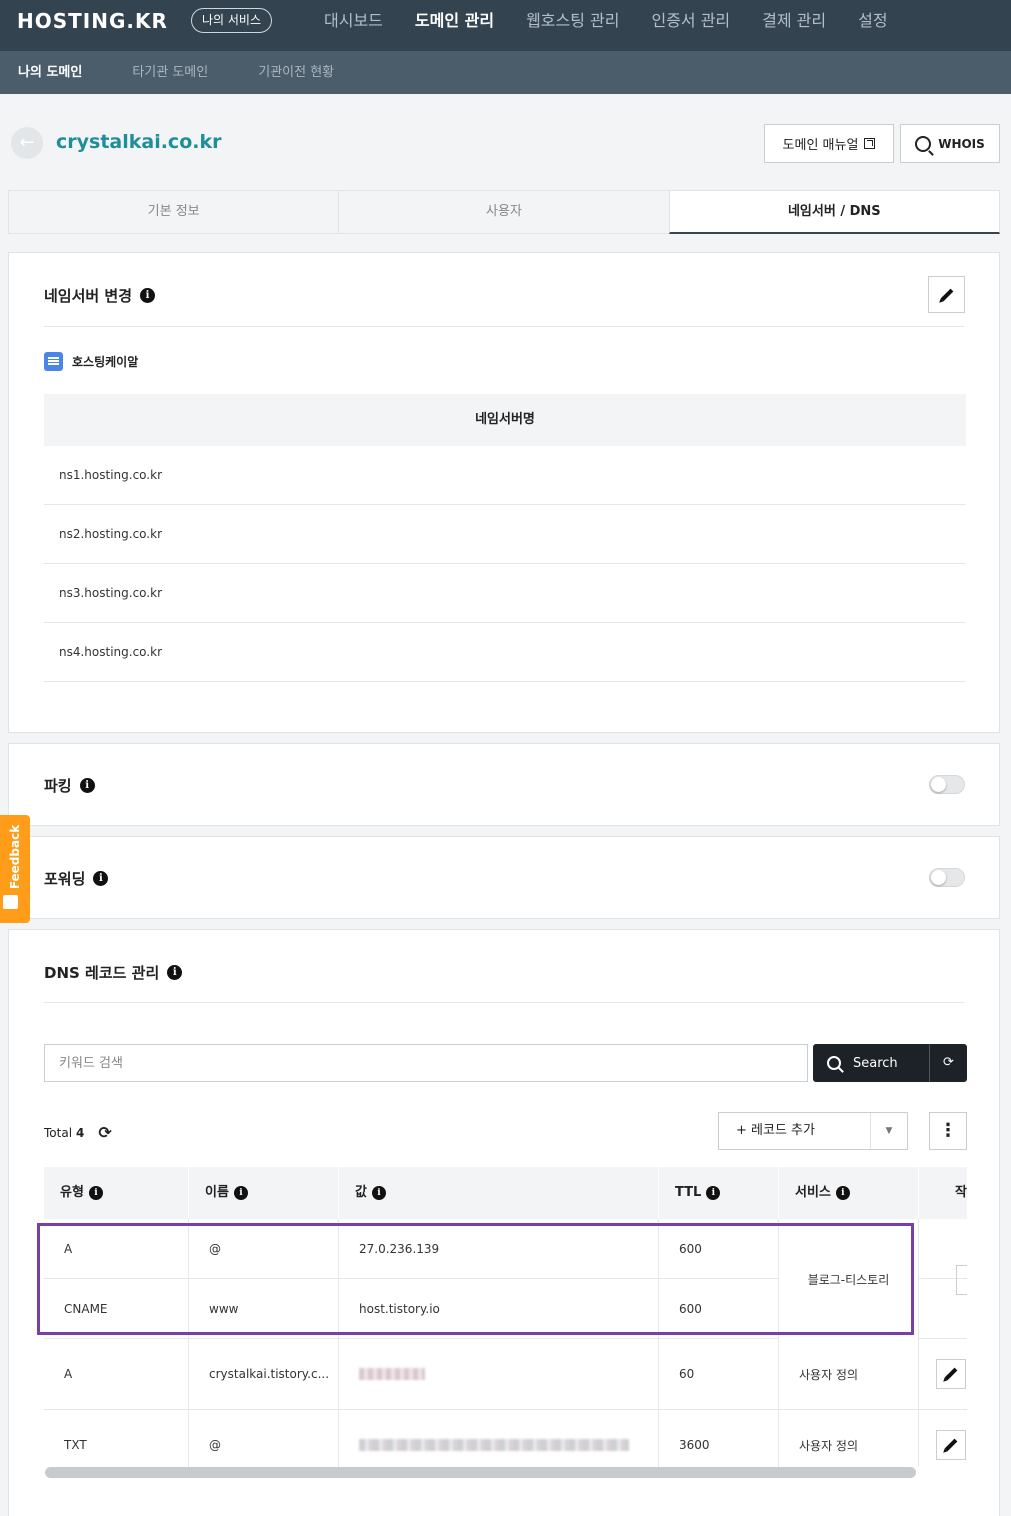 The height and width of the screenshot is (1516, 1011). I want to click on record-value: host.tistory.io, so click(499, 1308).